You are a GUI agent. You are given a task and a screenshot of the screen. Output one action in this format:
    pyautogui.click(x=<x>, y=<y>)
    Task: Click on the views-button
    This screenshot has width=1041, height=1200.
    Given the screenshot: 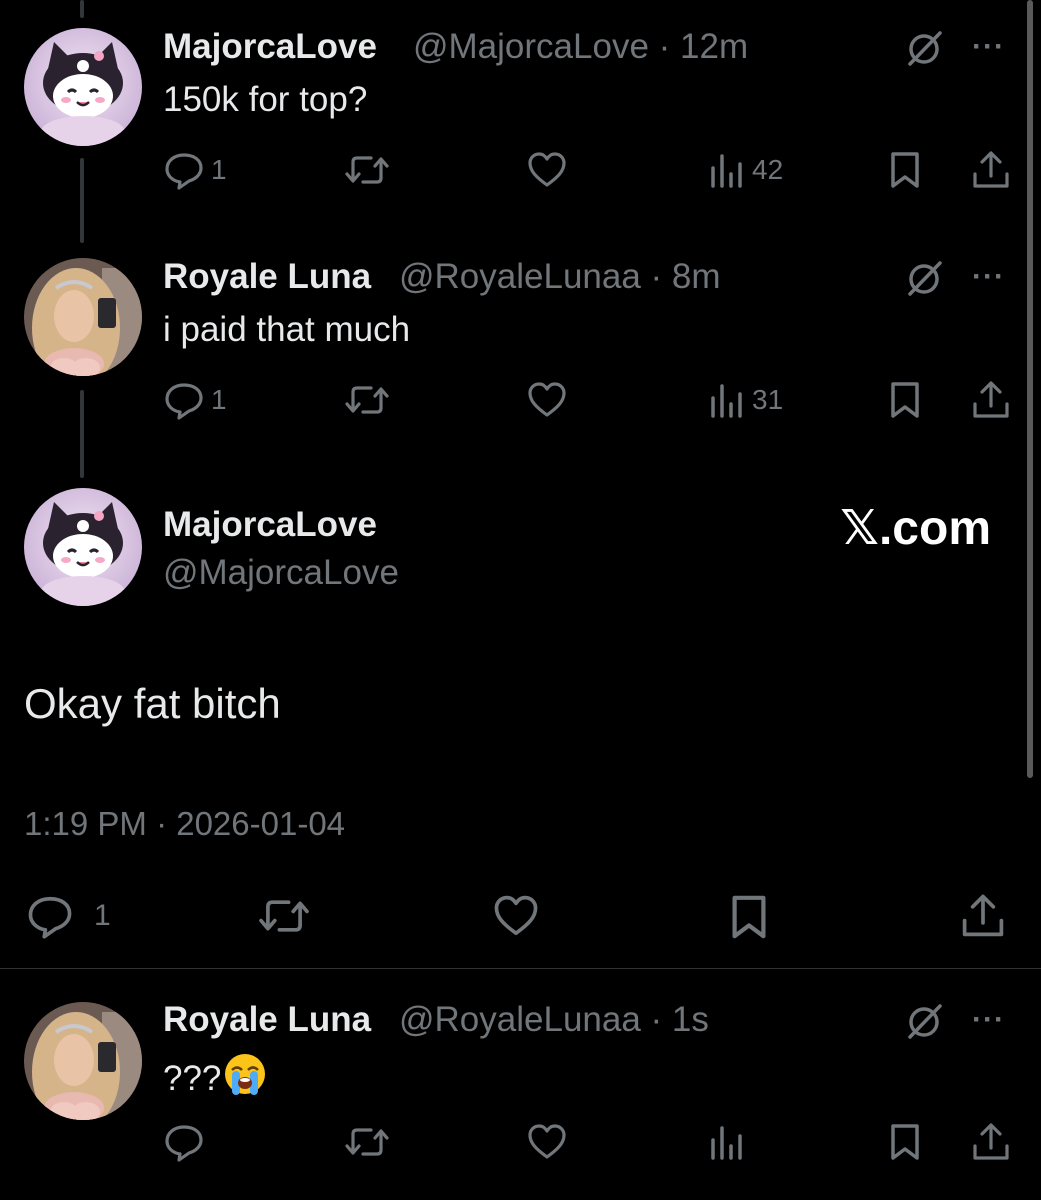 What is the action you would take?
    pyautogui.click(x=727, y=1142)
    